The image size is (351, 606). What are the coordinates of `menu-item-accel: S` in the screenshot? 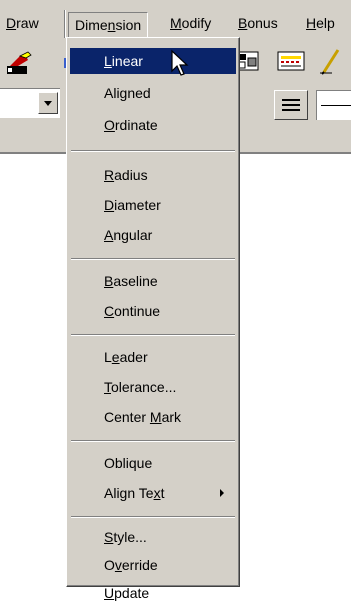 It's located at (109, 537).